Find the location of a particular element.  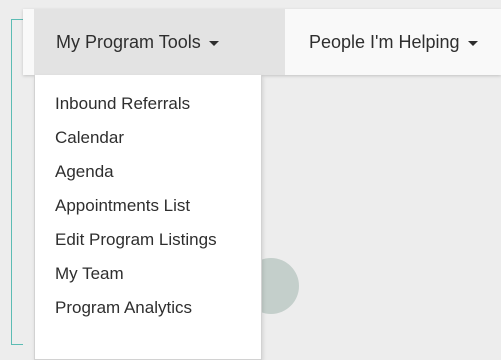

people-im-helping-tab: People I'm Helping is located at coordinates (393, 42).